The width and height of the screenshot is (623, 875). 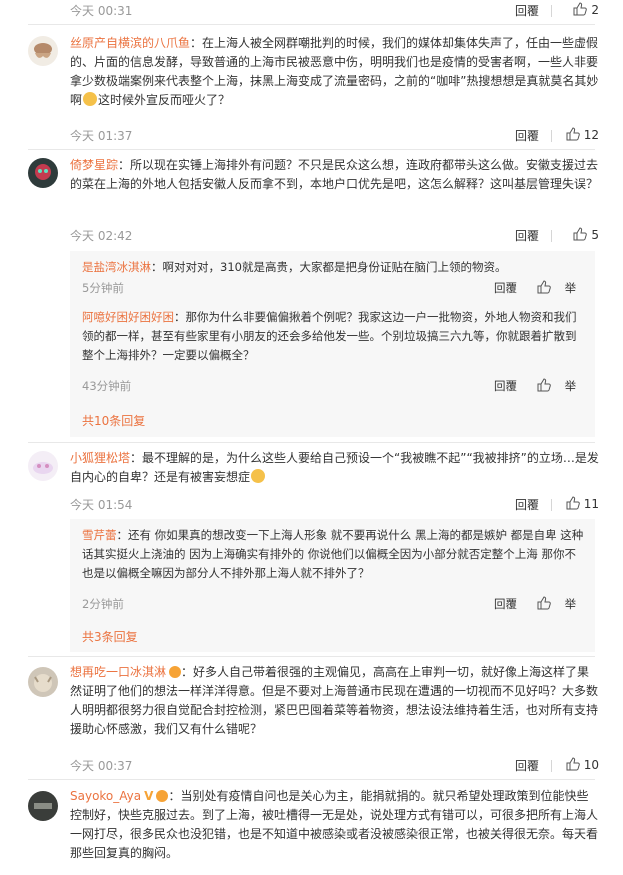 I want to click on octopus-avatar-icon, so click(x=43, y=50).